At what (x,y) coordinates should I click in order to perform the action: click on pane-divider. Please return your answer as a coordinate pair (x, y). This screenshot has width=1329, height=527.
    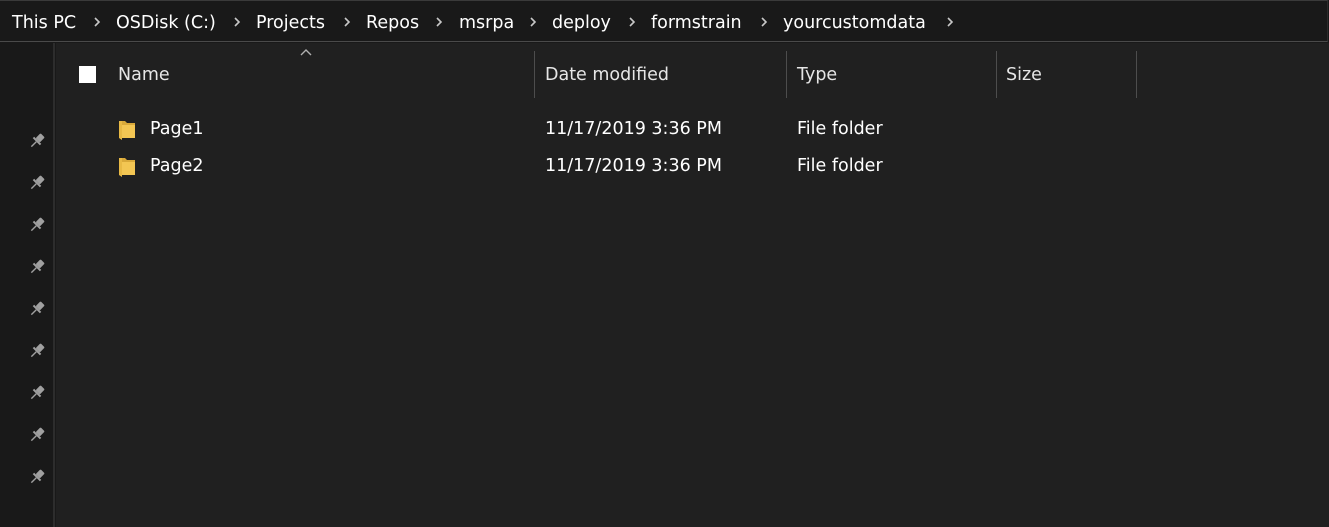
    Looking at the image, I should click on (54, 285).